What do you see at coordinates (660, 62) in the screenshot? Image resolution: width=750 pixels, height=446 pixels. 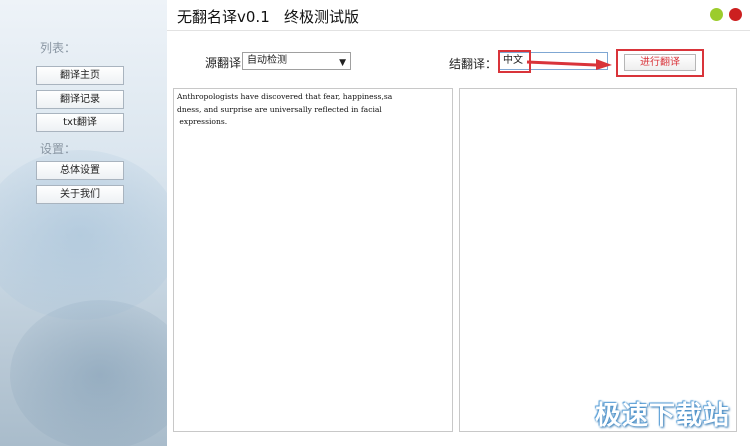 I see `translate-button: 进行翻译` at bounding box center [660, 62].